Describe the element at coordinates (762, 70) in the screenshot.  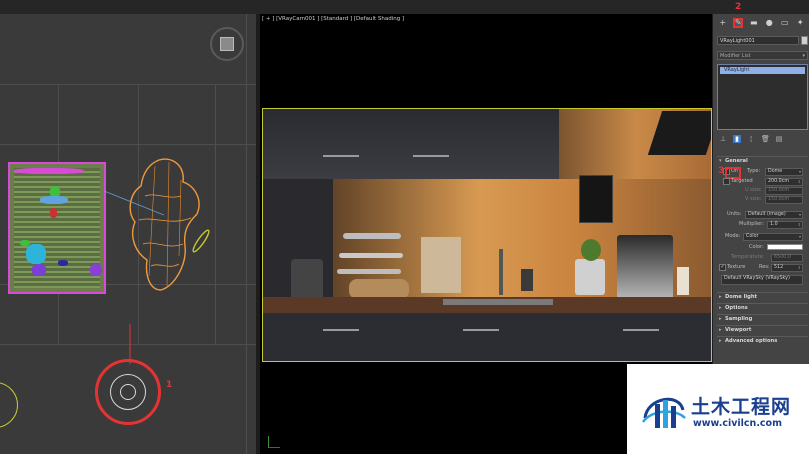
I see `stack-item-vraylight: VRayLight` at that location.